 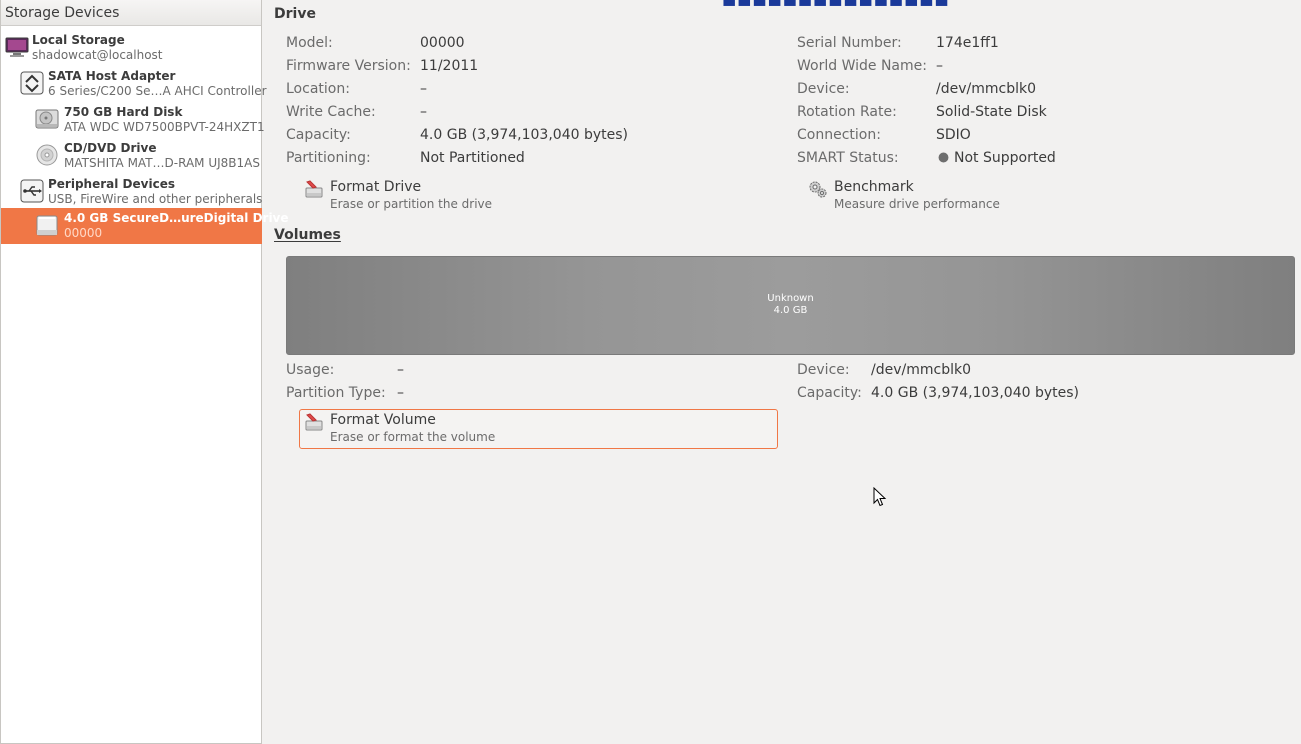 What do you see at coordinates (47, 155) in the screenshot?
I see `optical-disc-icon` at bounding box center [47, 155].